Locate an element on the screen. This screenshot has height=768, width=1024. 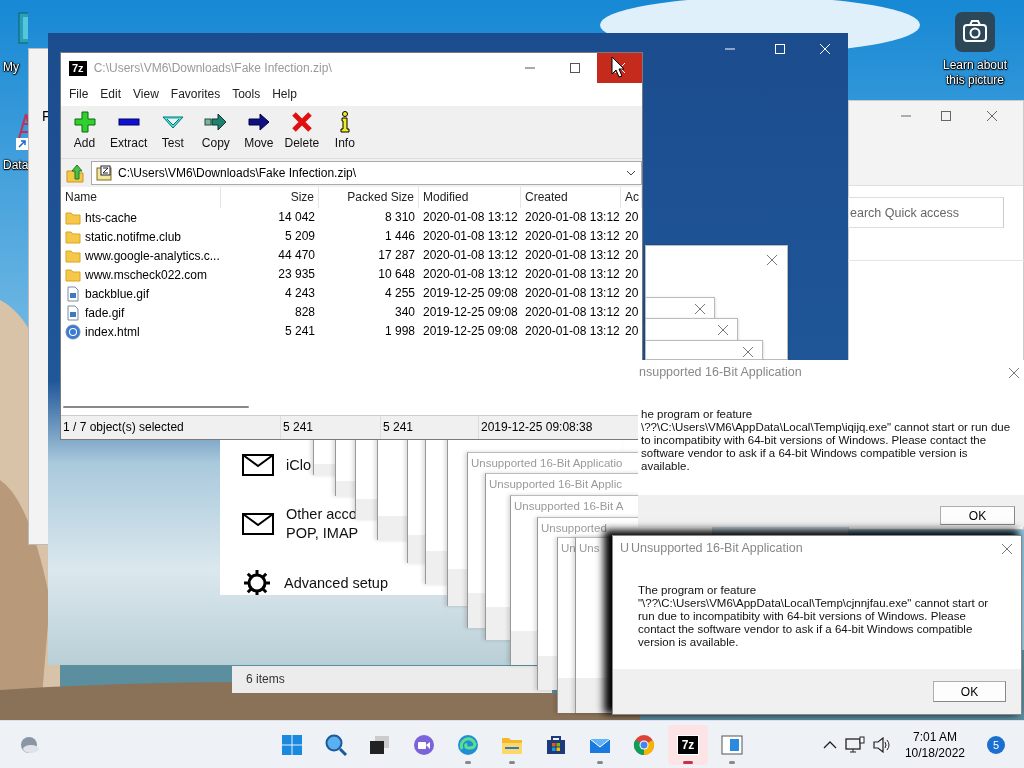
table-cell-text: 5 241 is located at coordinates (299, 331).